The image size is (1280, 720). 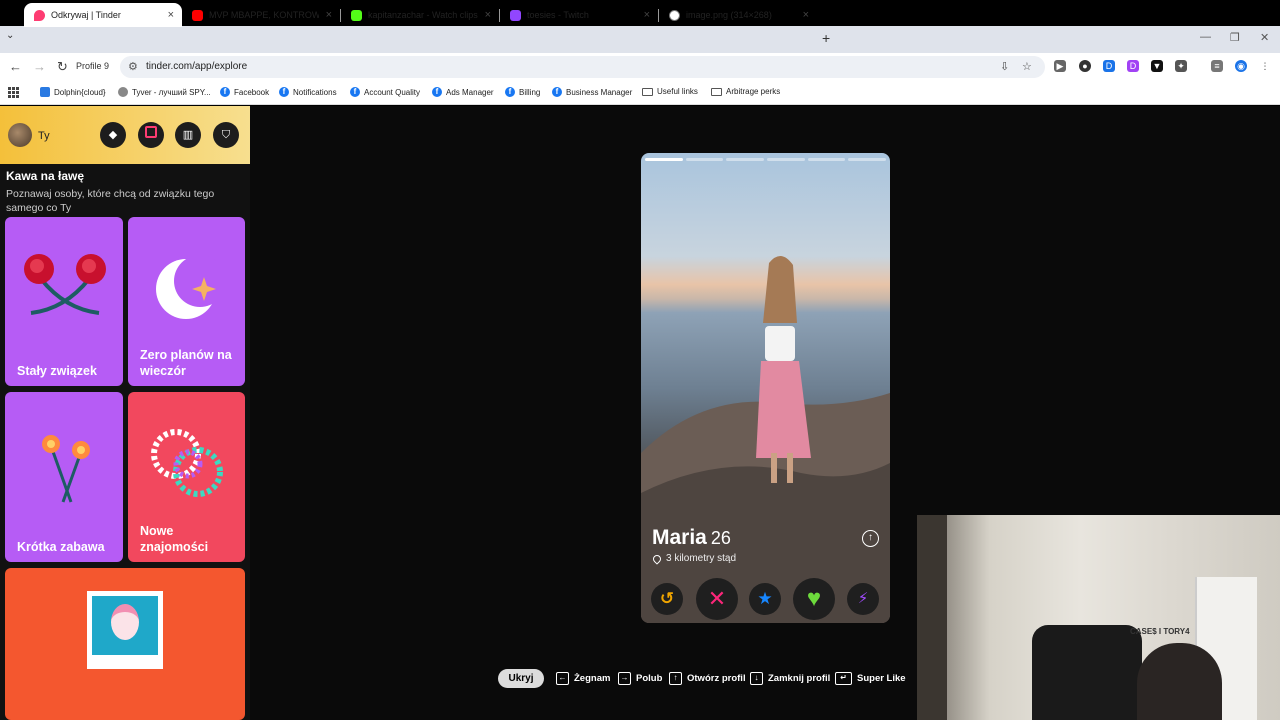 What do you see at coordinates (562, 678) in the screenshot?
I see `arrow-left-key-icon: ←` at bounding box center [562, 678].